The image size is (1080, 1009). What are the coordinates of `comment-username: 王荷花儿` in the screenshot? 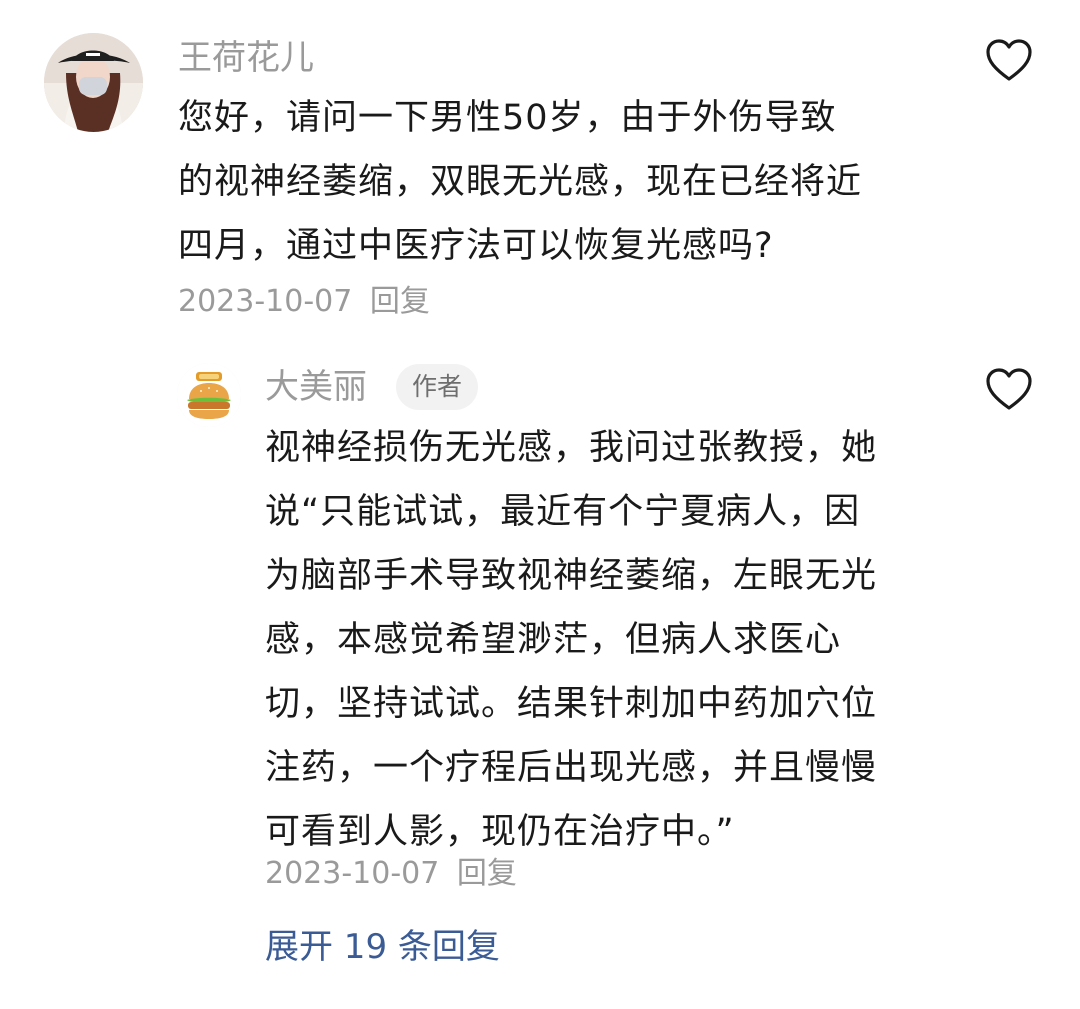 It's located at (246, 58).